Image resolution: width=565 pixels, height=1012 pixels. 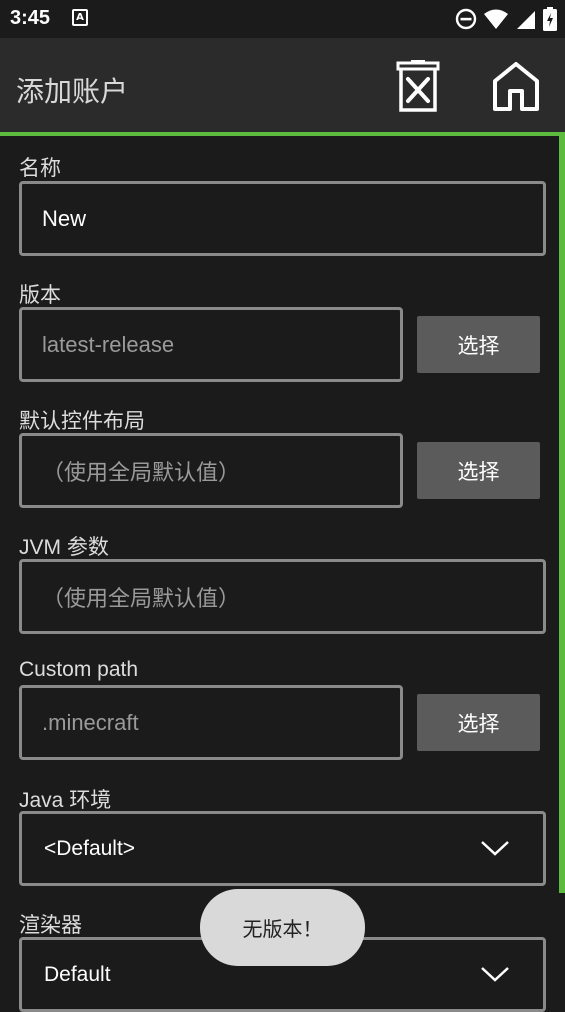 What do you see at coordinates (82, 421) in the screenshot?
I see `control-layout-label: 默认控件布局` at bounding box center [82, 421].